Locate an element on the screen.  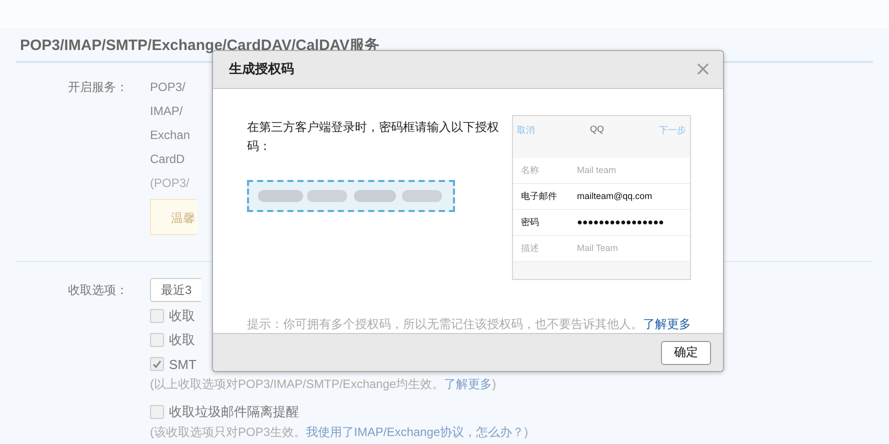
preview-title: QQ is located at coordinates (597, 130).